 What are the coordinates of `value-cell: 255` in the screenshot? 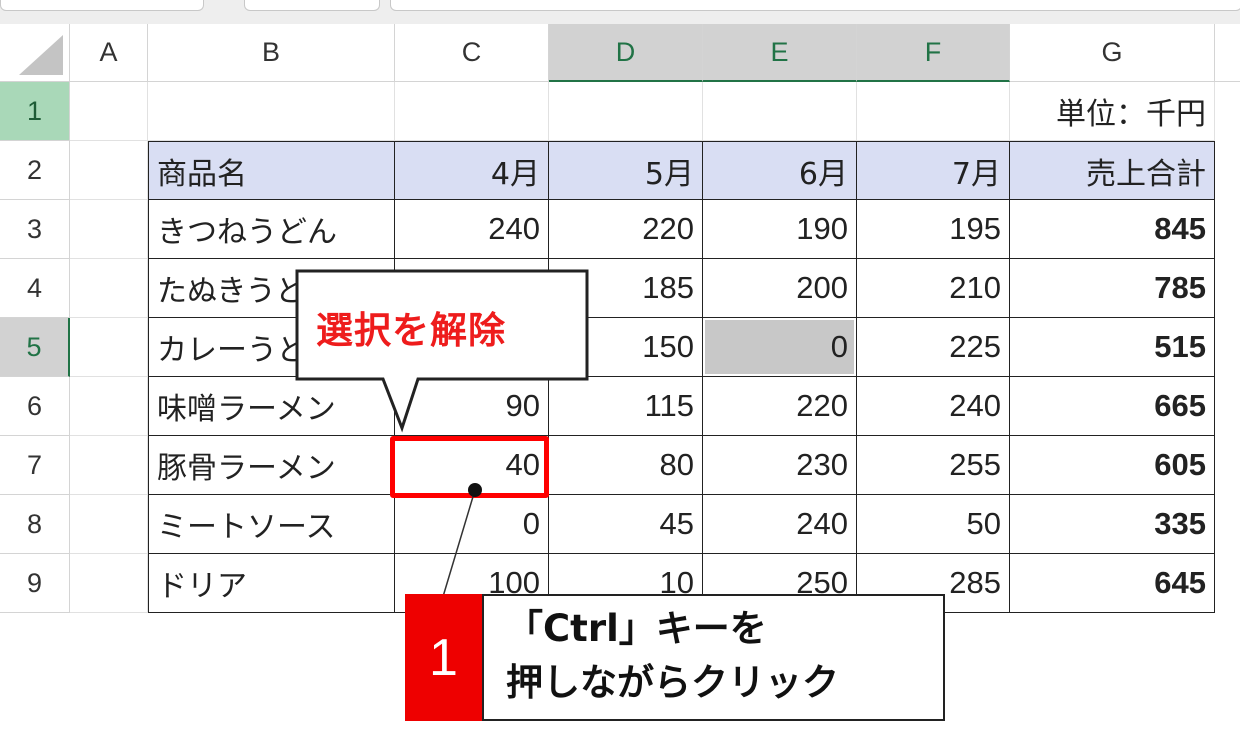 It's located at (933, 465).